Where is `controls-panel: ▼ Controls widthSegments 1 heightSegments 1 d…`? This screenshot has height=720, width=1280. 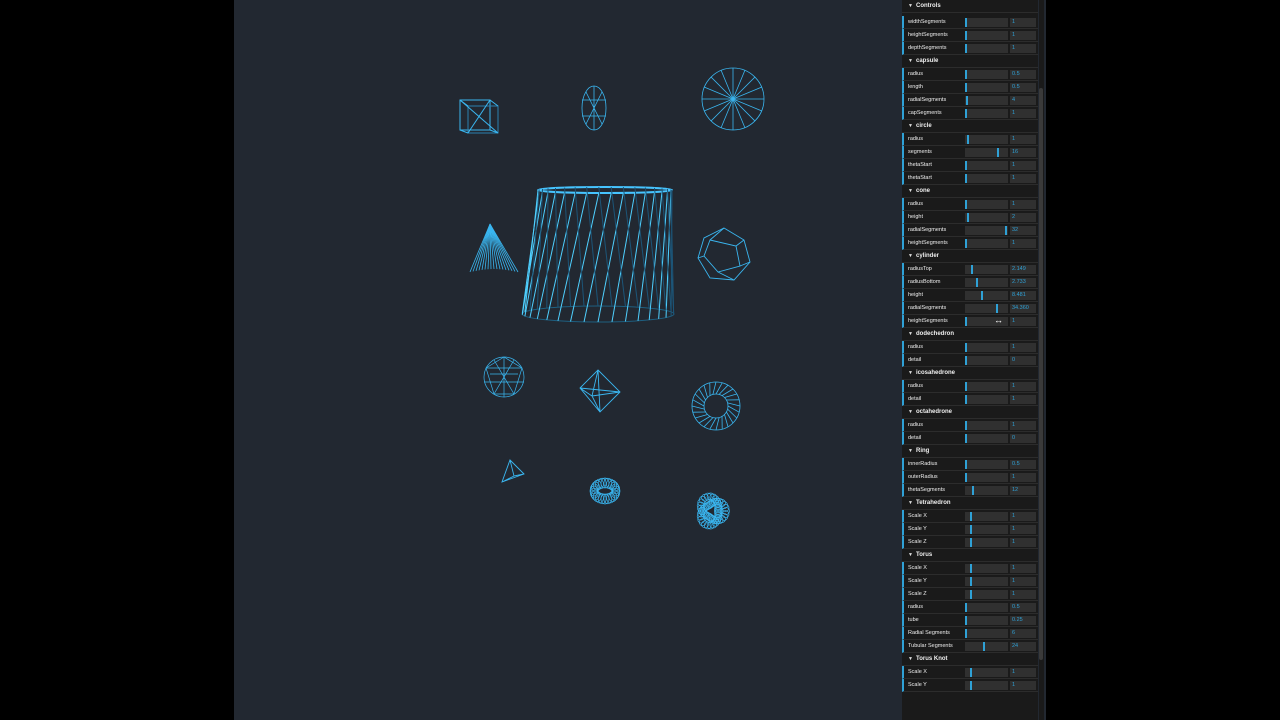
controls-panel: ▼ Controls widthSegments 1 heightSegments 1 d… is located at coordinates (970, 360).